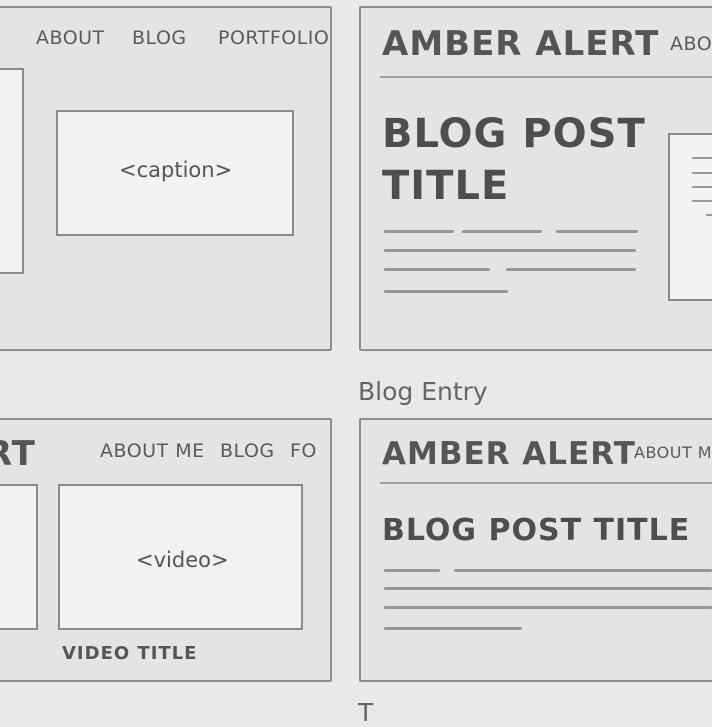 The height and width of the screenshot is (727, 712). Describe the element at coordinates (19, 557) in the screenshot. I see `image-placeholder-left-bottom` at that location.